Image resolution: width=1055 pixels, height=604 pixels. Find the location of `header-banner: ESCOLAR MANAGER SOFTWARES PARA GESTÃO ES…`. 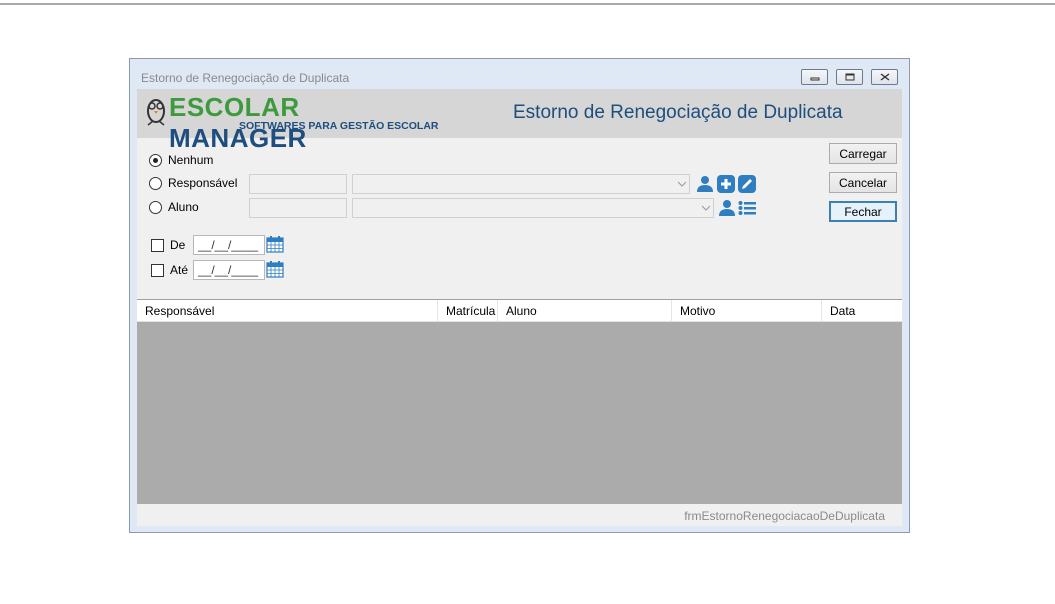

header-banner: ESCOLAR MANAGER SOFTWARES PARA GESTÃO ES… is located at coordinates (519, 121).